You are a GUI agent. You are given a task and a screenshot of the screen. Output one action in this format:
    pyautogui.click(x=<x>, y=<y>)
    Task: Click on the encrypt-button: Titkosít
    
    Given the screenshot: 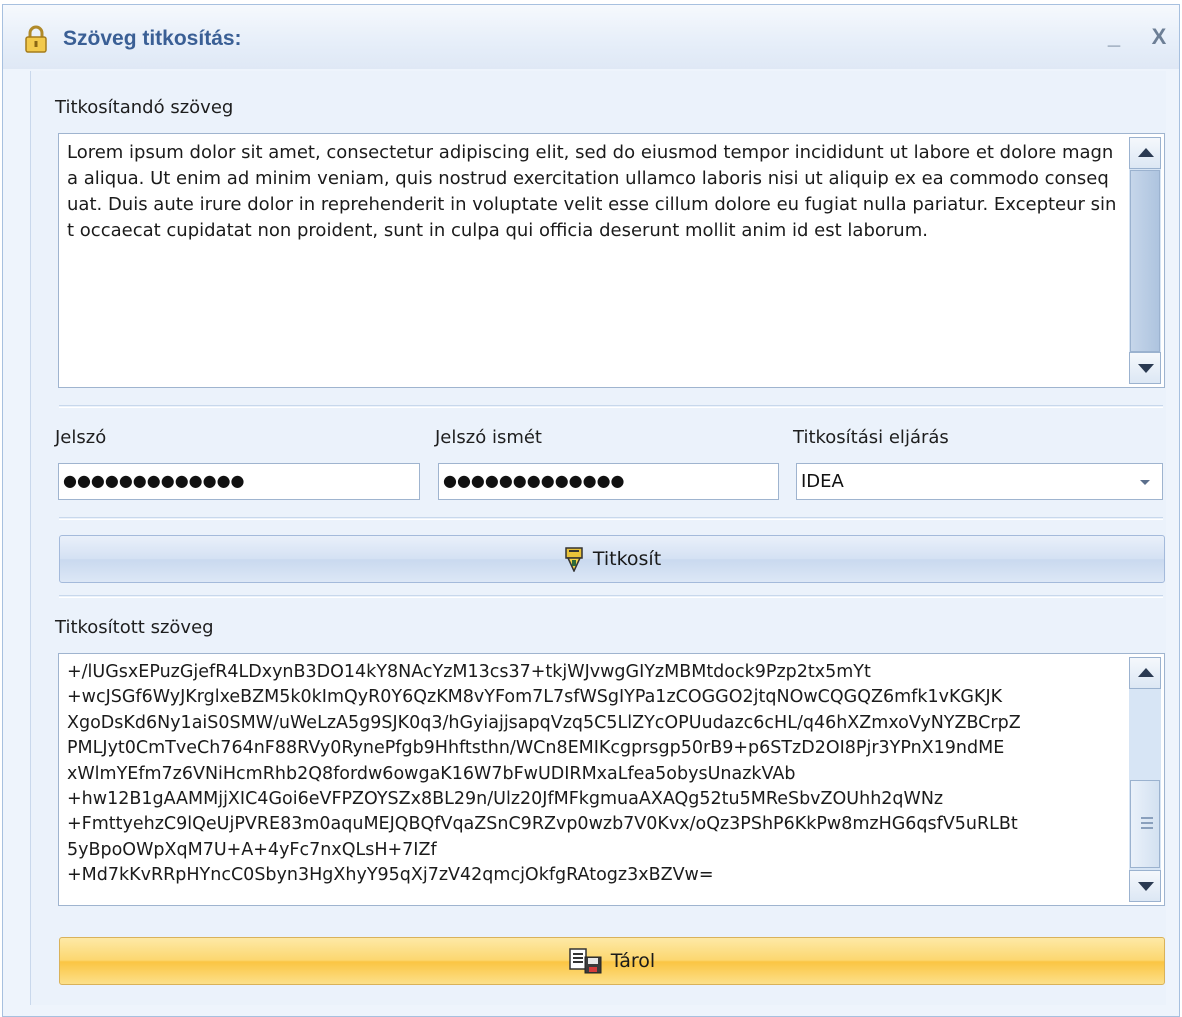 What is the action you would take?
    pyautogui.click(x=612, y=559)
    